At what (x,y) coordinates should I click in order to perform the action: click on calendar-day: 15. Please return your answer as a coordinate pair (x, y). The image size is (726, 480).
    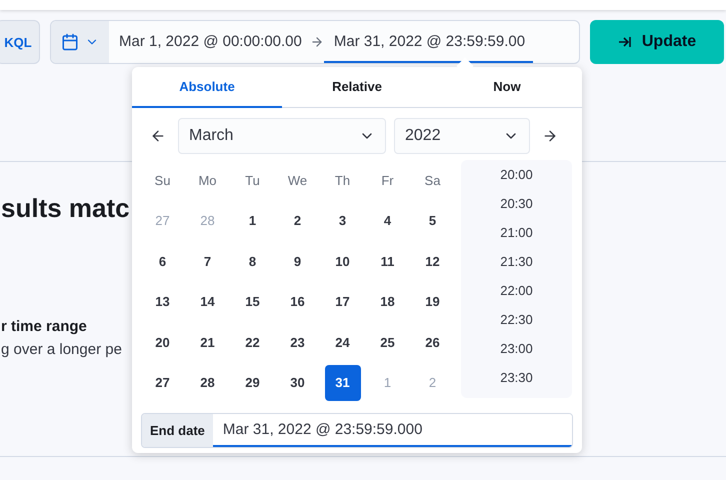
    Looking at the image, I should click on (252, 302).